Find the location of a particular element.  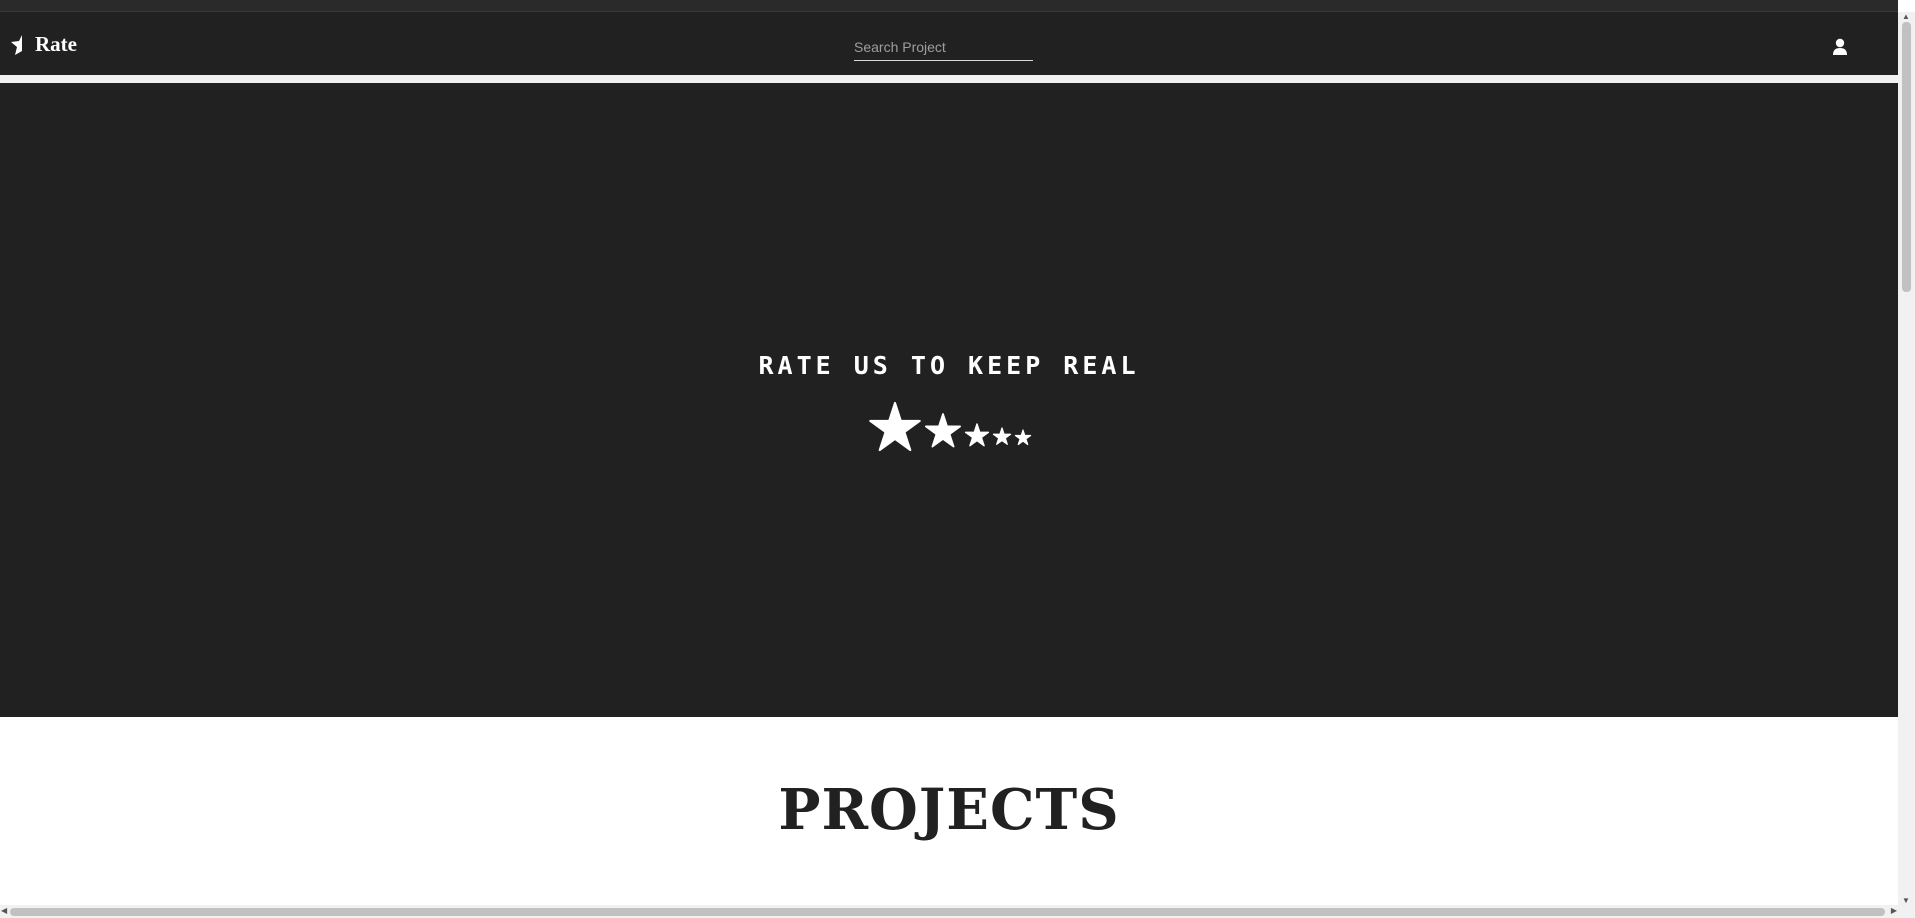

scroll-left-icon: ◀ is located at coordinates (4, 910).